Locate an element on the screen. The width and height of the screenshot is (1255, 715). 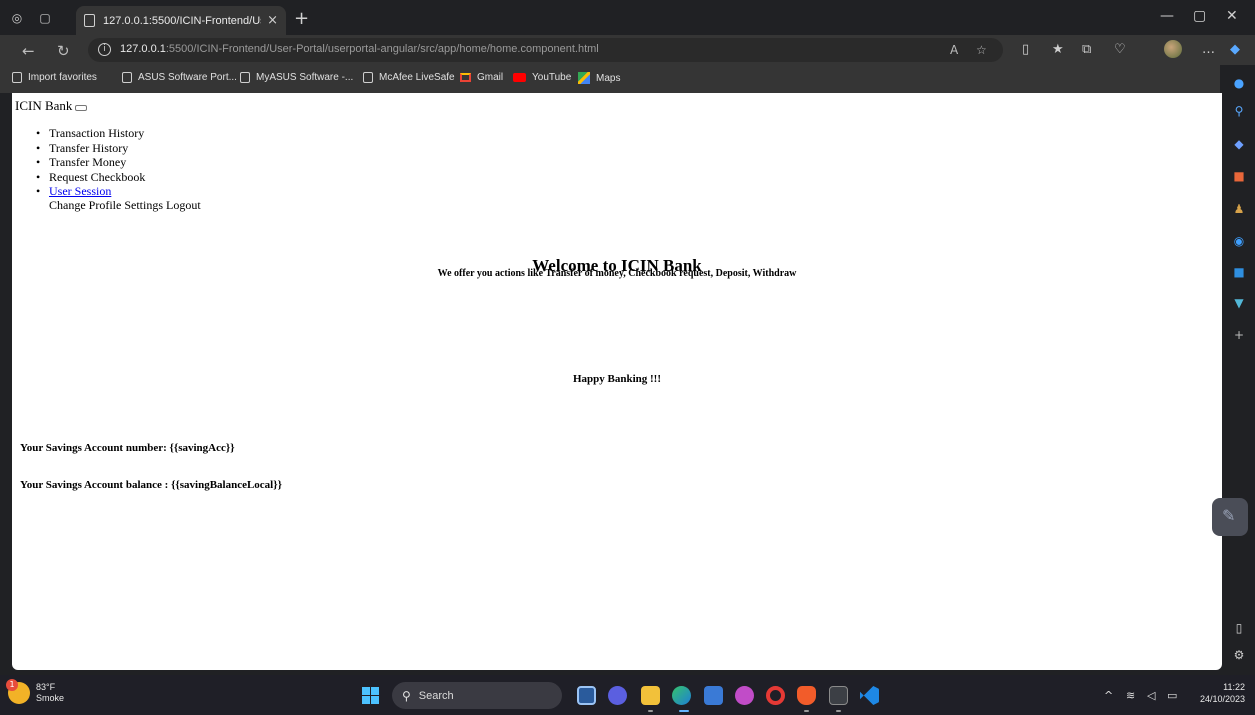
favorites-icon: ★ is located at coordinates (1058, 49).